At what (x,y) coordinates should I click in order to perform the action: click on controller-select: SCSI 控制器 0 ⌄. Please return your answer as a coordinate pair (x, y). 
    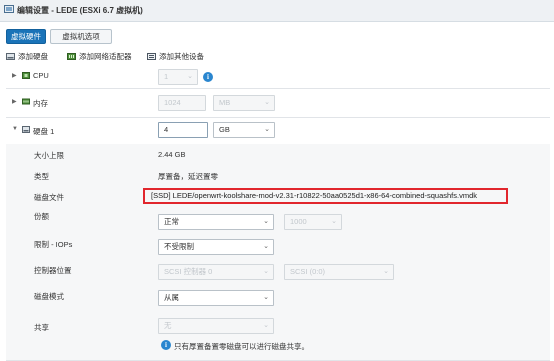
    Looking at the image, I should click on (216, 272).